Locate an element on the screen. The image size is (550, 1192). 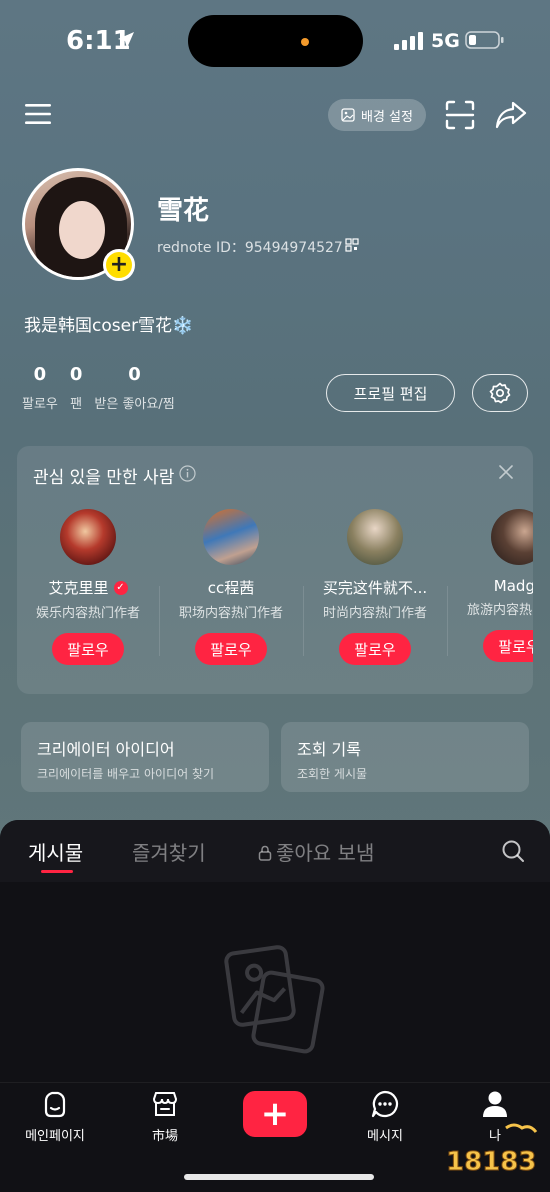
nav-market: 市場 is located at coordinates (165, 1116).